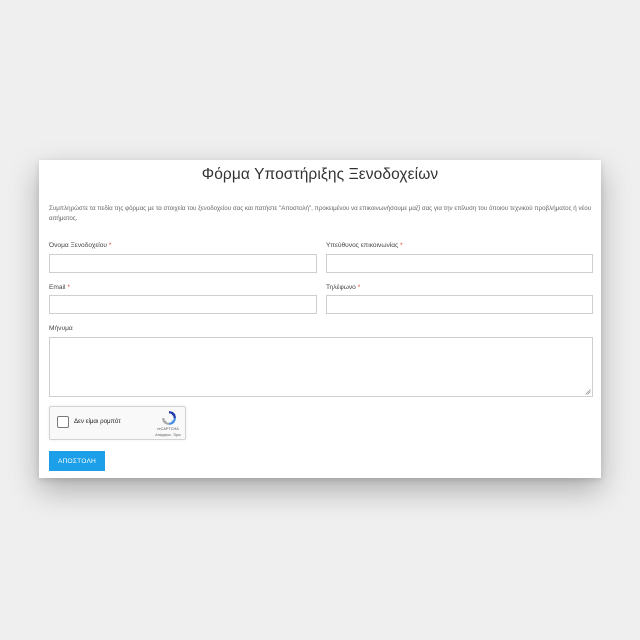 The width and height of the screenshot is (640, 640). Describe the element at coordinates (321, 367) in the screenshot. I see `message-textarea` at that location.